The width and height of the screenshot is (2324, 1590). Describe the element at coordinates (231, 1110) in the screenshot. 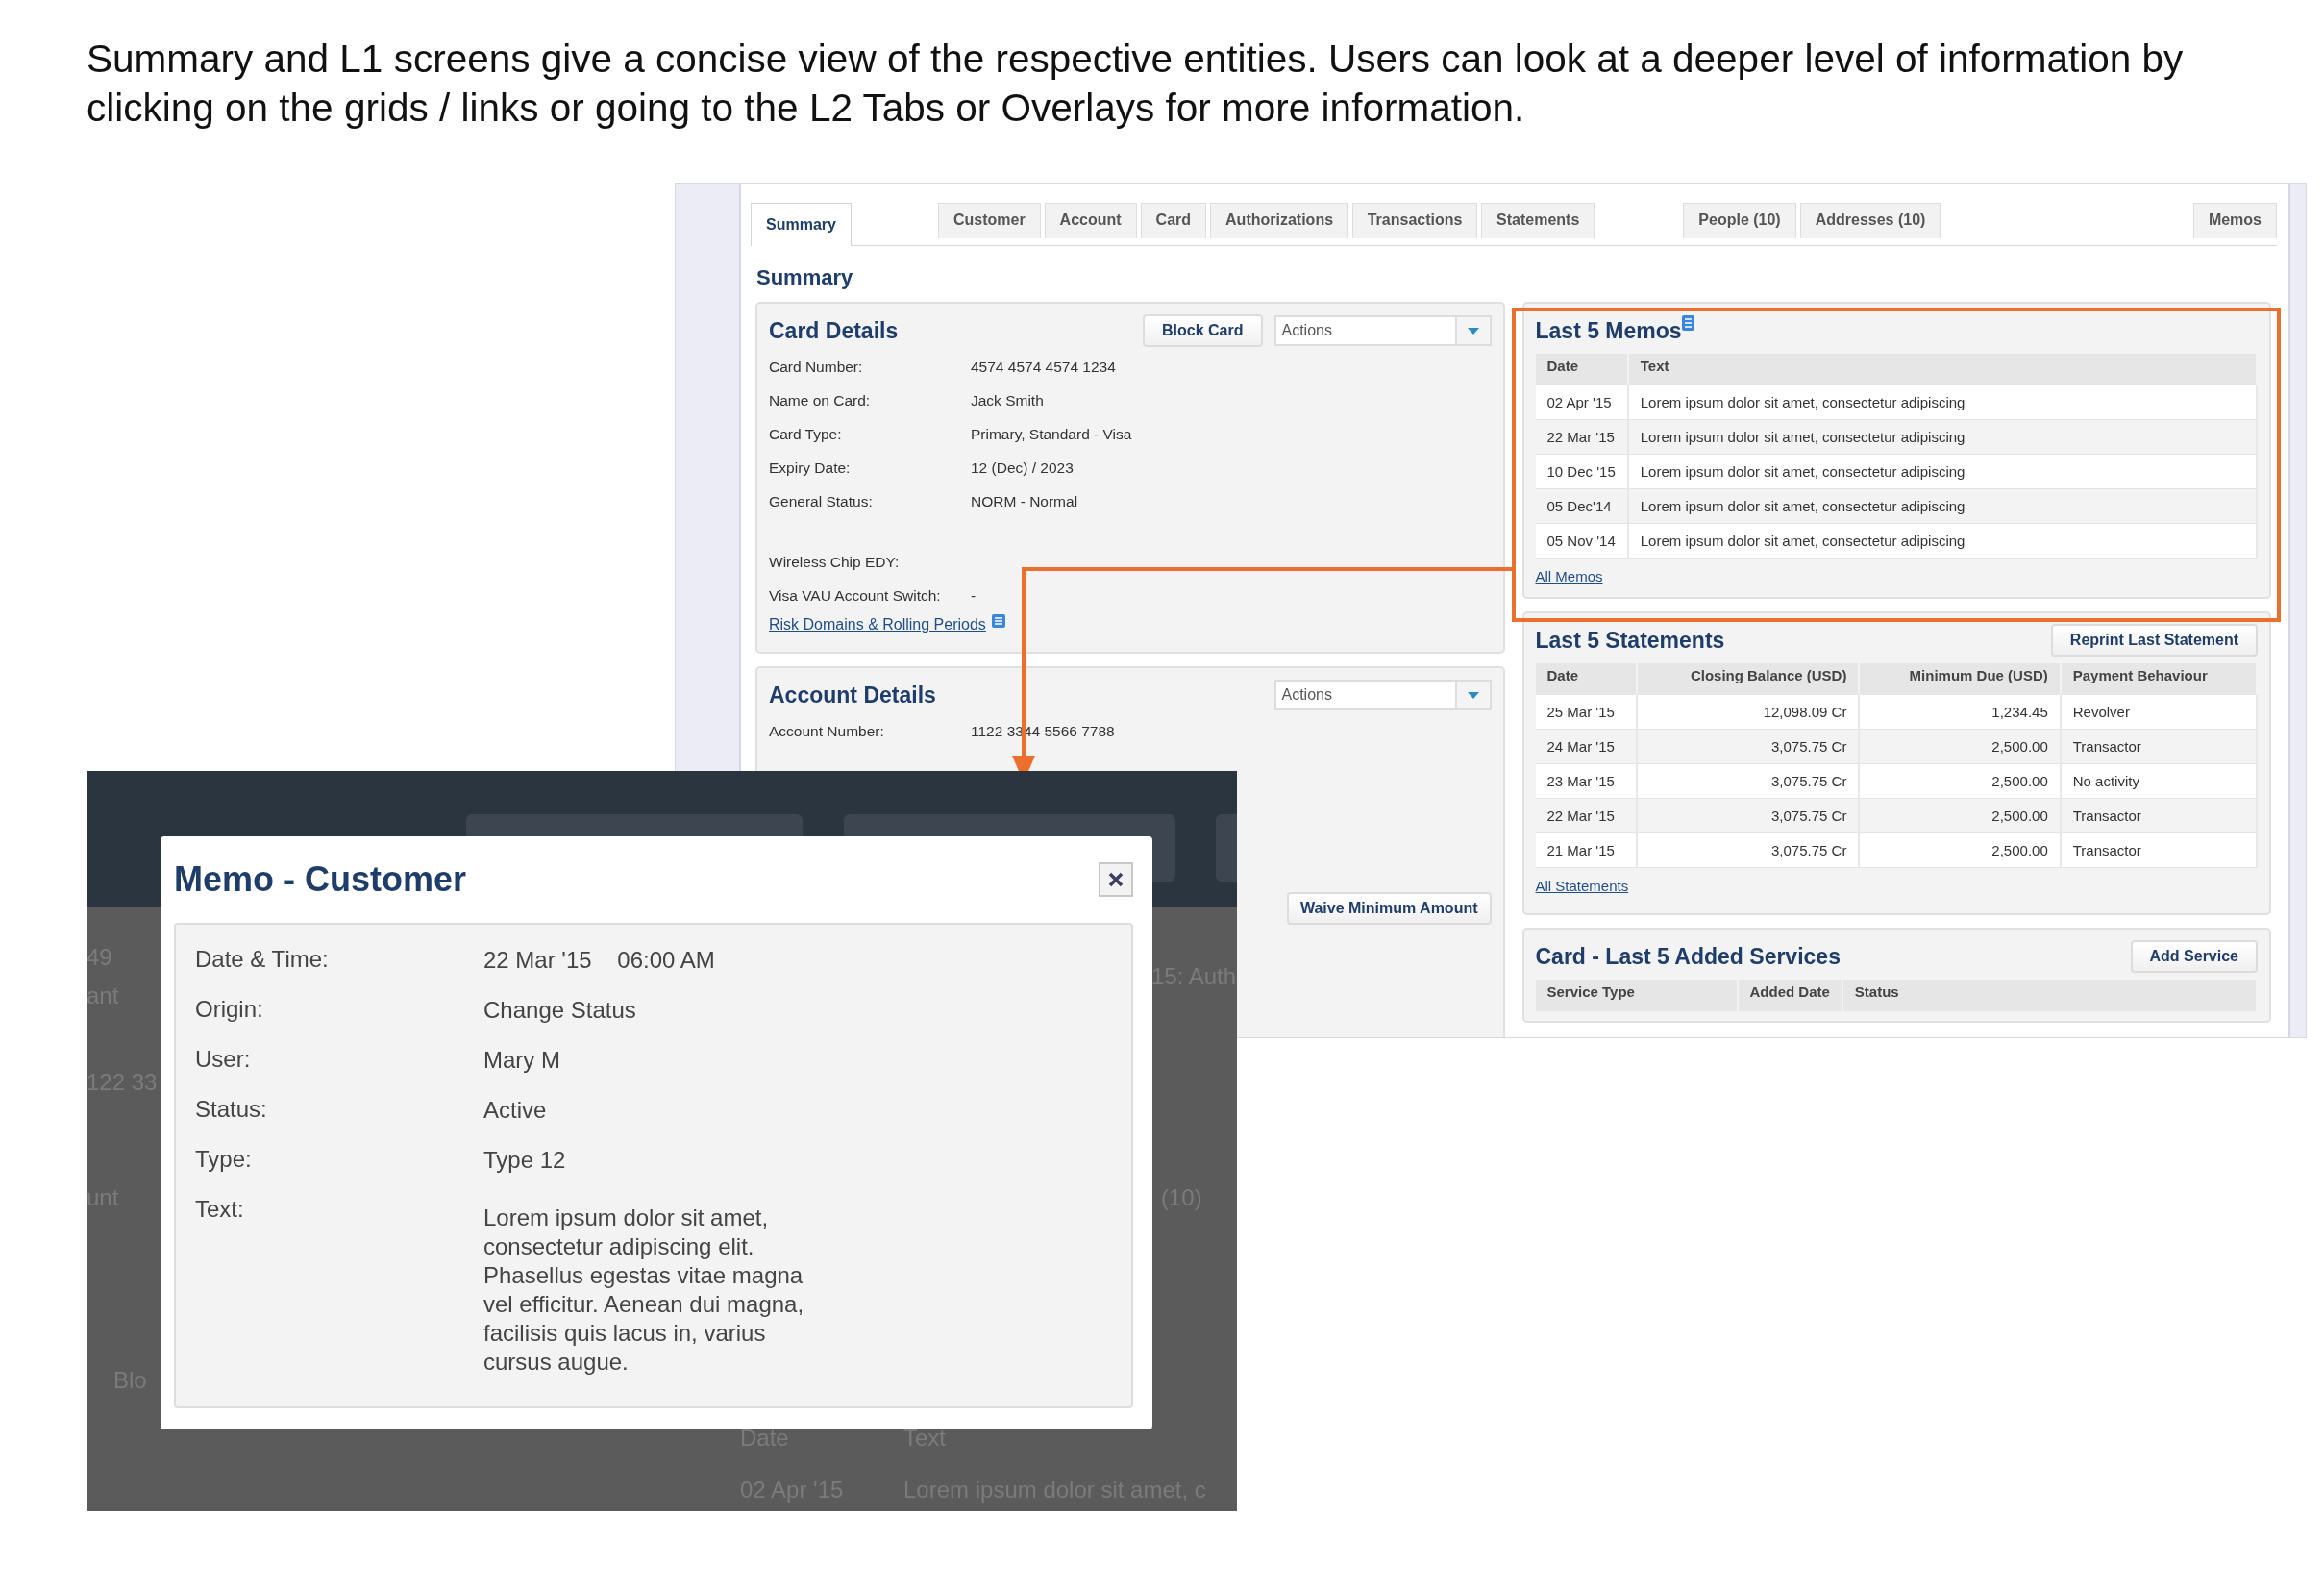

I see `field-label: Status:` at that location.